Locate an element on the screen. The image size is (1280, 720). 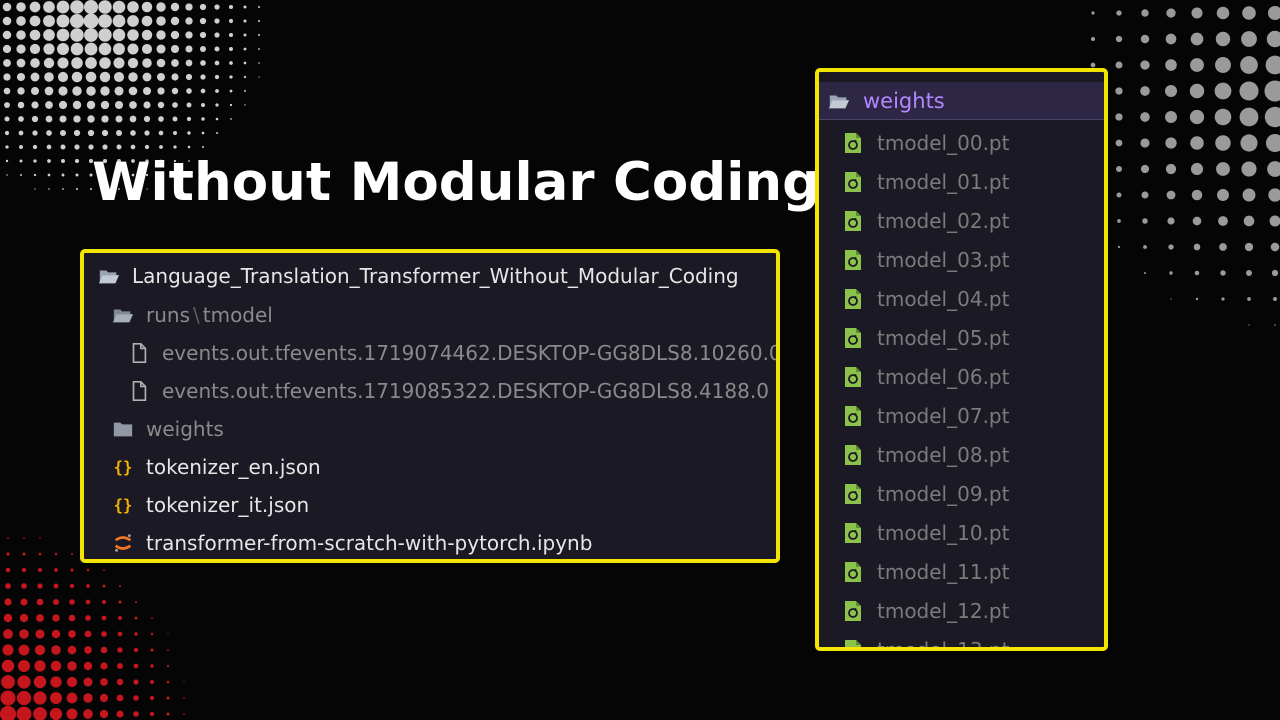
tree-file-tokenizer-en: {} tokenizer_en.json is located at coordinates (216, 467).